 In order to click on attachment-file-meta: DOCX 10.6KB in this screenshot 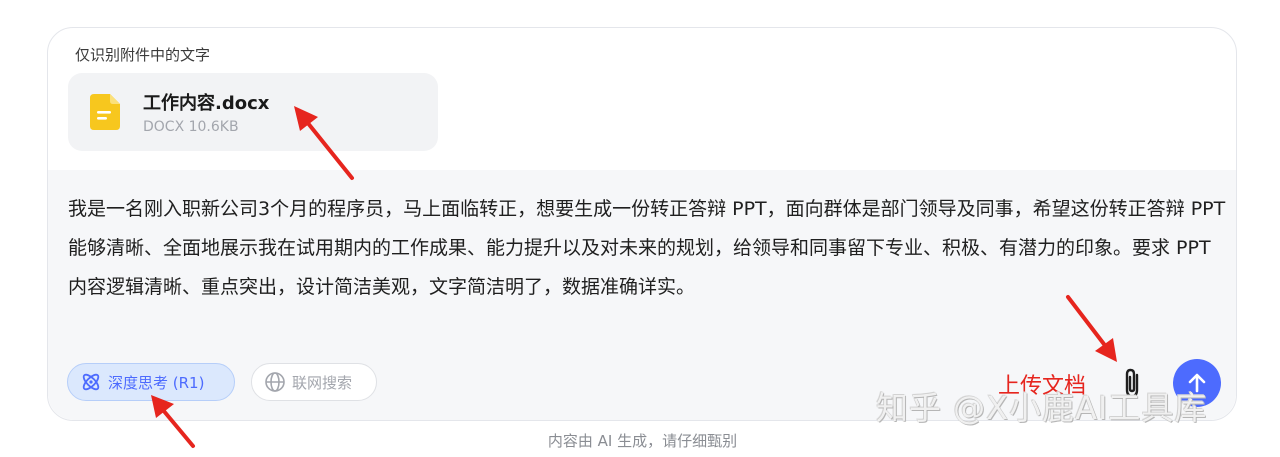, I will do `click(191, 127)`.